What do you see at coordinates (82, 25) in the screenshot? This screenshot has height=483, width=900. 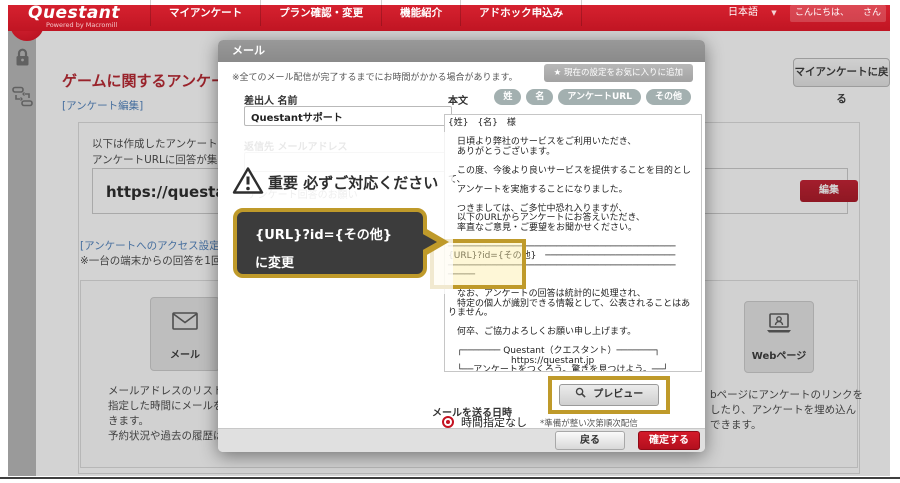 I see `brand-tagline: Powered by Macromill` at bounding box center [82, 25].